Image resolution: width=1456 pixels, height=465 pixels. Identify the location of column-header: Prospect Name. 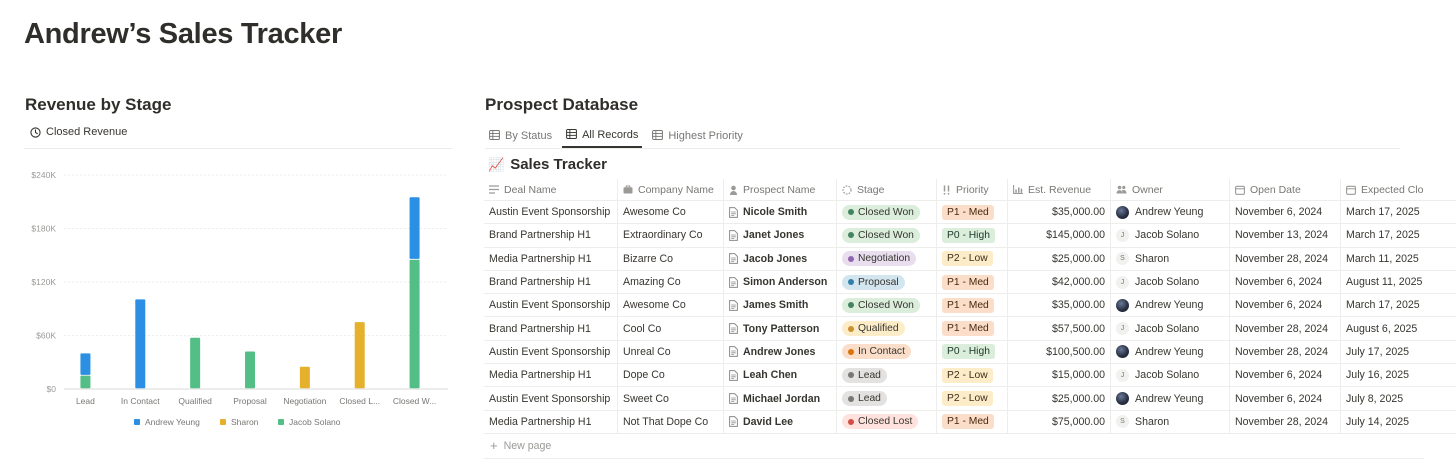
(780, 189).